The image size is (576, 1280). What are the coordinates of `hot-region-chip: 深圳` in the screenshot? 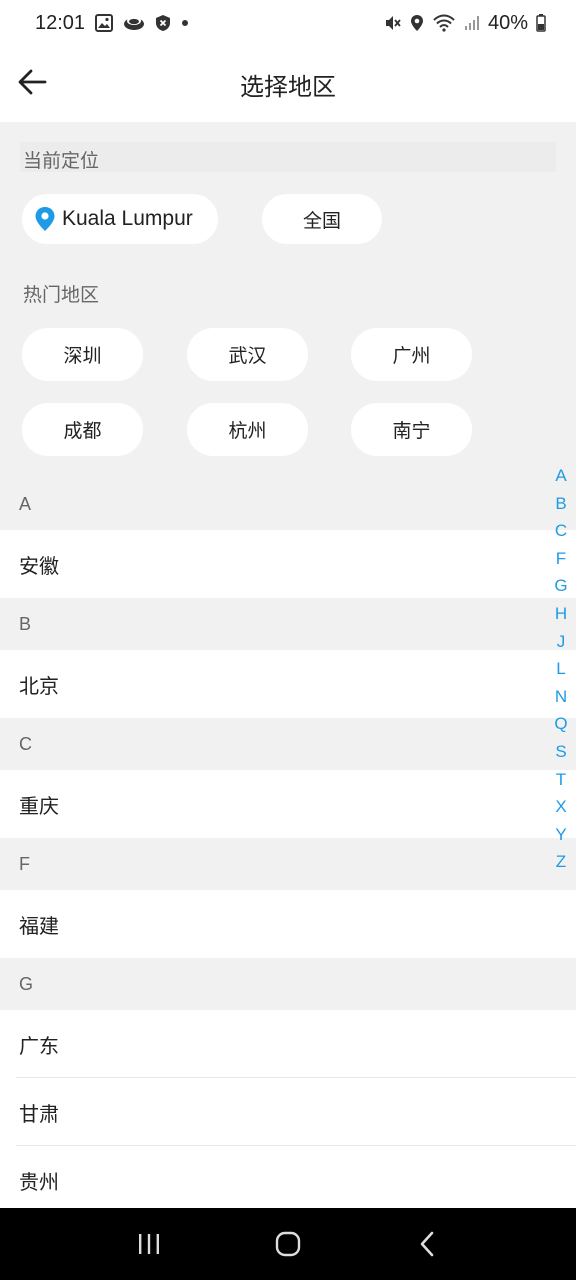 It's located at (82, 354).